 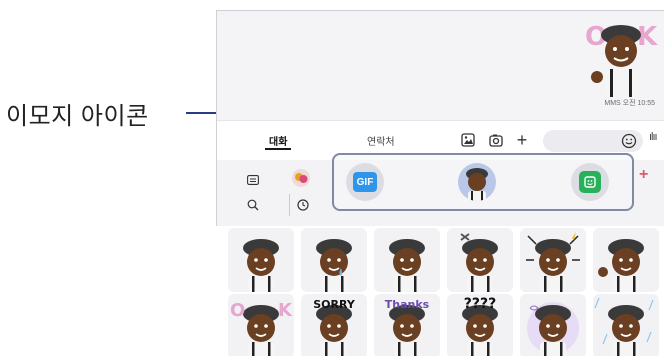 What do you see at coordinates (643, 175) in the screenshot?
I see `add-more-icon: +` at bounding box center [643, 175].